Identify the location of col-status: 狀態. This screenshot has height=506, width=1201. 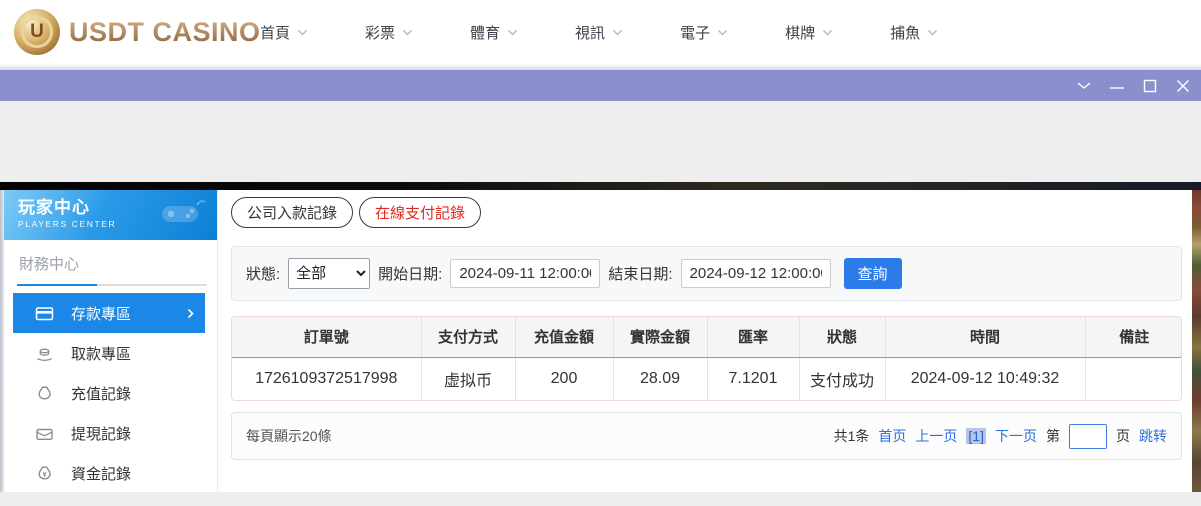
(842, 337).